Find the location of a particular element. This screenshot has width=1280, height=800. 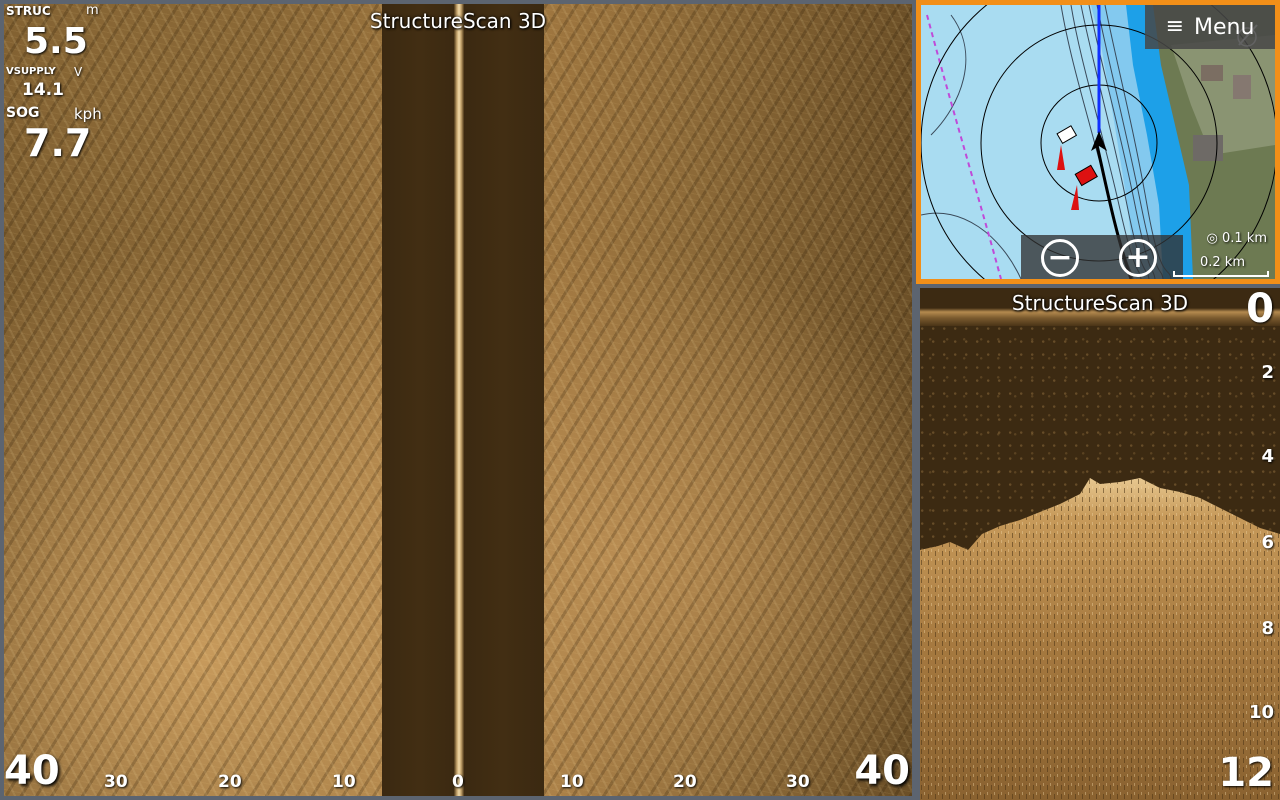

sidescan-title: StructureScan 3D is located at coordinates (458, 21).